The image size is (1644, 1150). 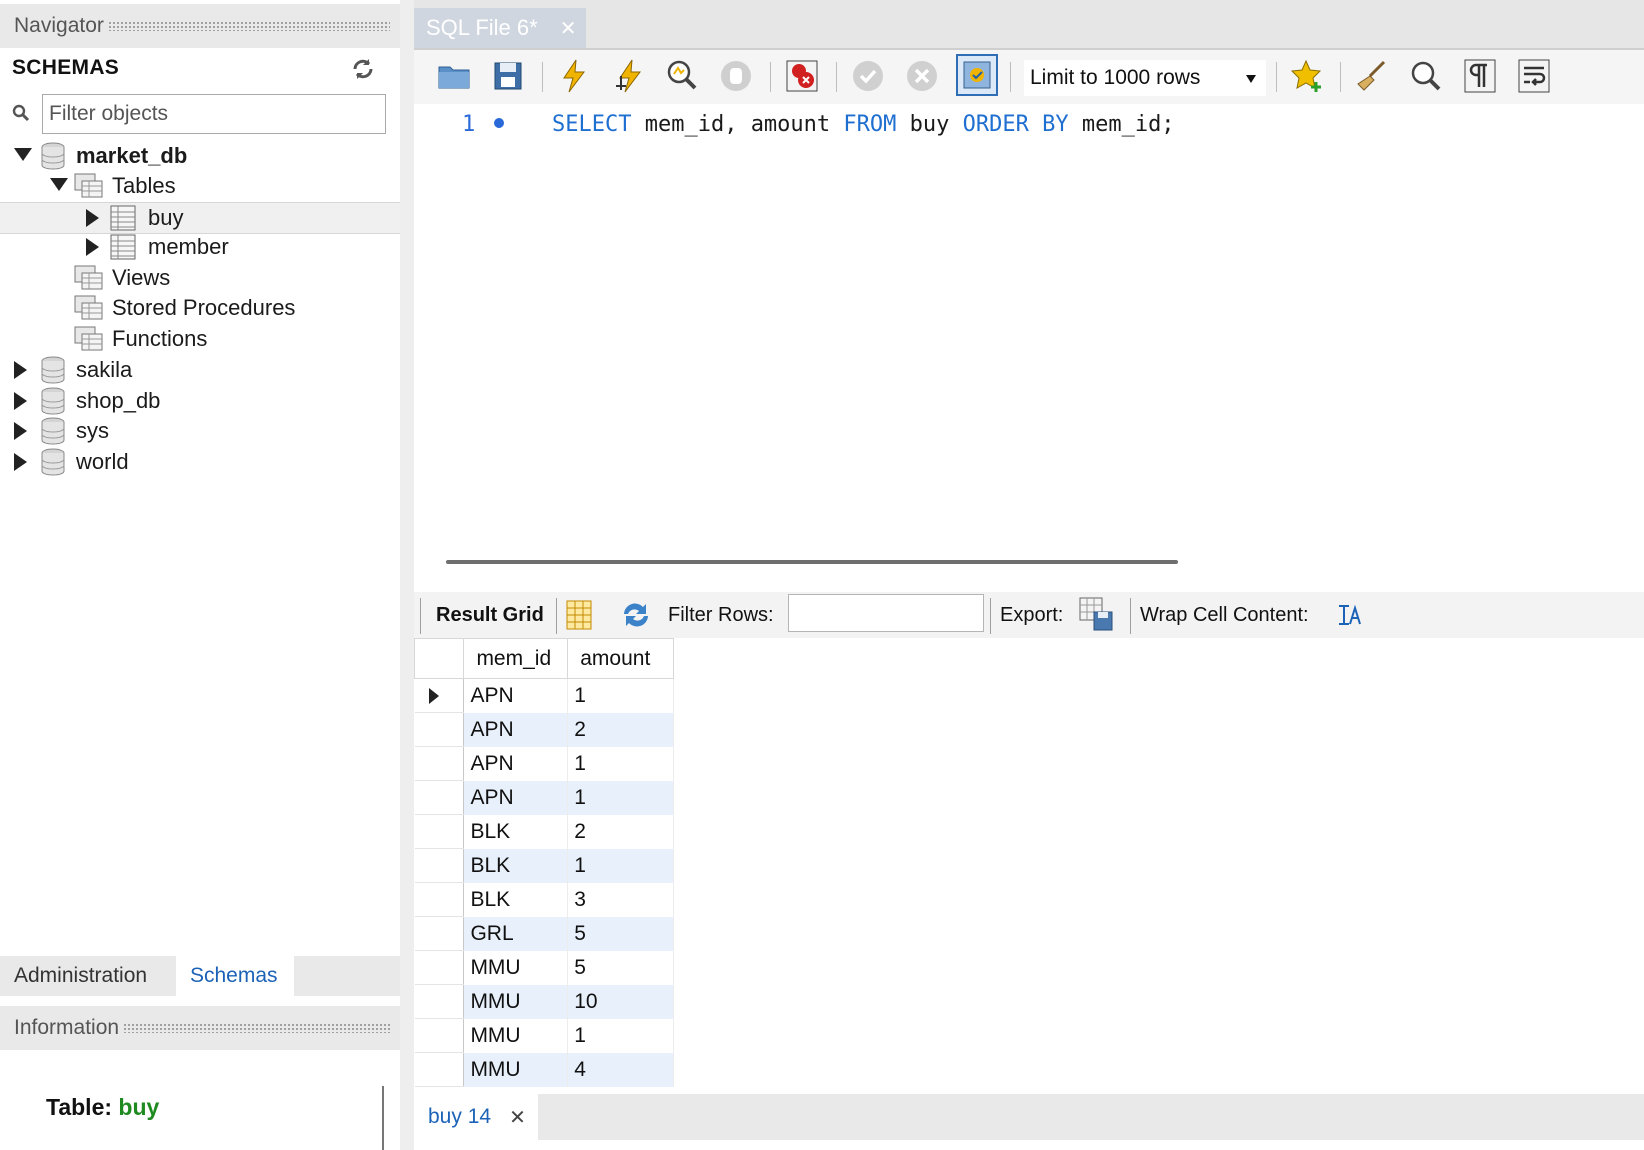 I want to click on tab-sql-file: SQL File 6* ✕, so click(x=500, y=28).